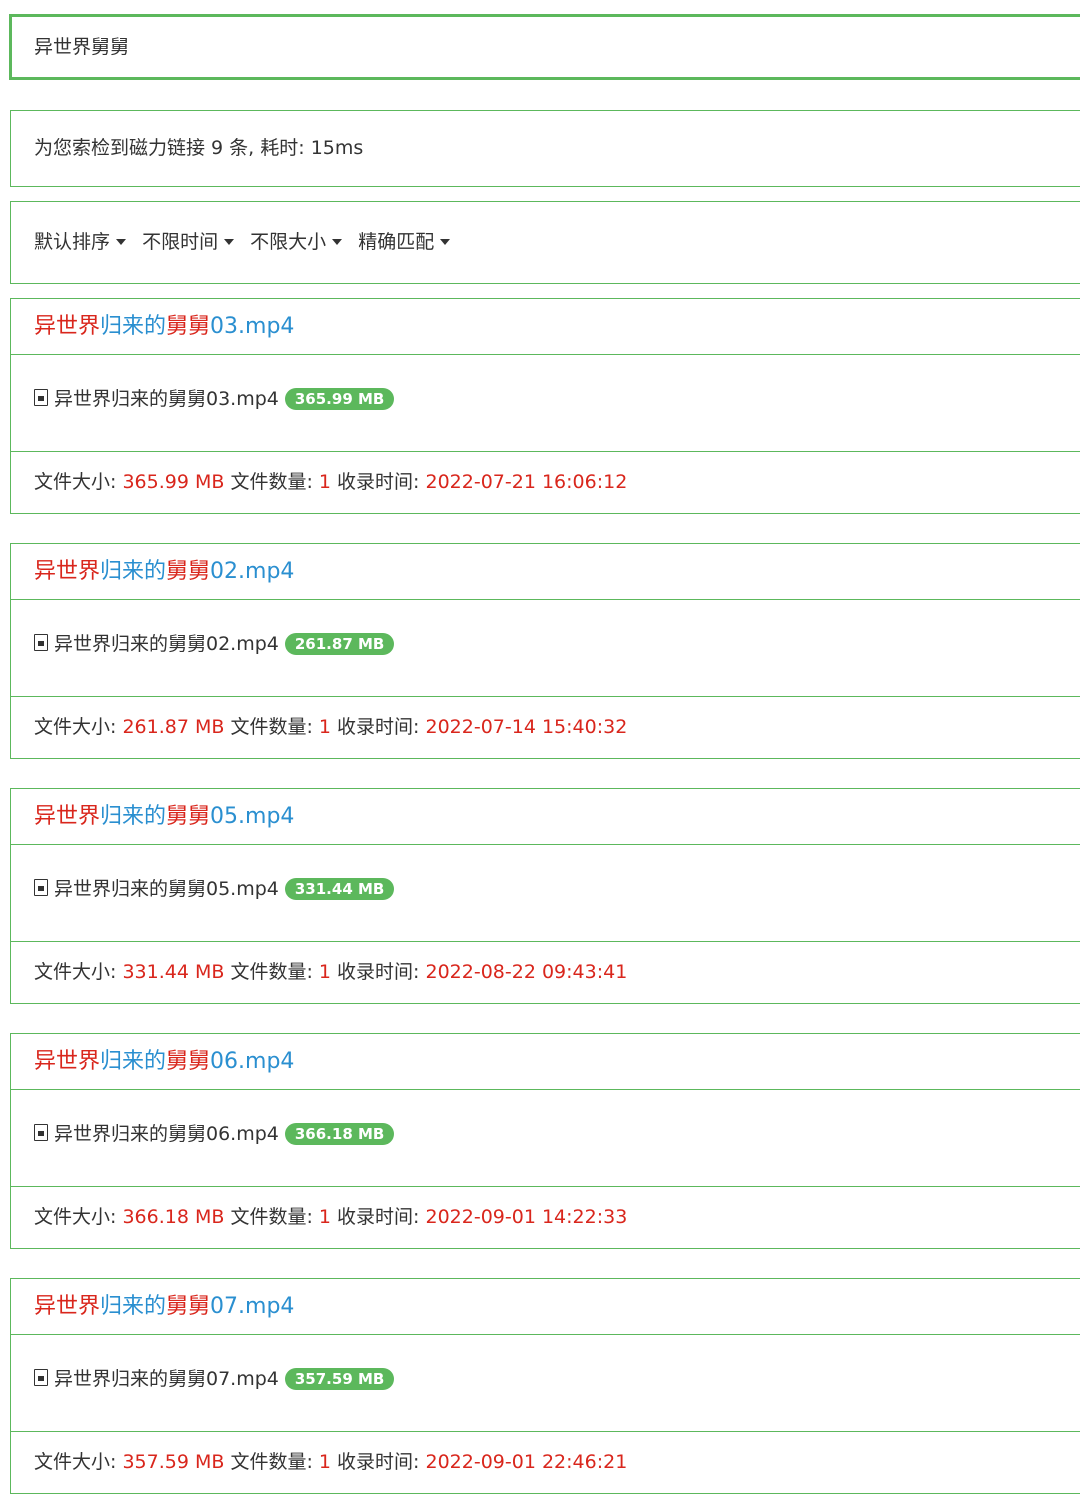 The image size is (1080, 1509). Describe the element at coordinates (166, 399) in the screenshot. I see `file-name: 异世界归来的舅舅03.mp4` at that location.